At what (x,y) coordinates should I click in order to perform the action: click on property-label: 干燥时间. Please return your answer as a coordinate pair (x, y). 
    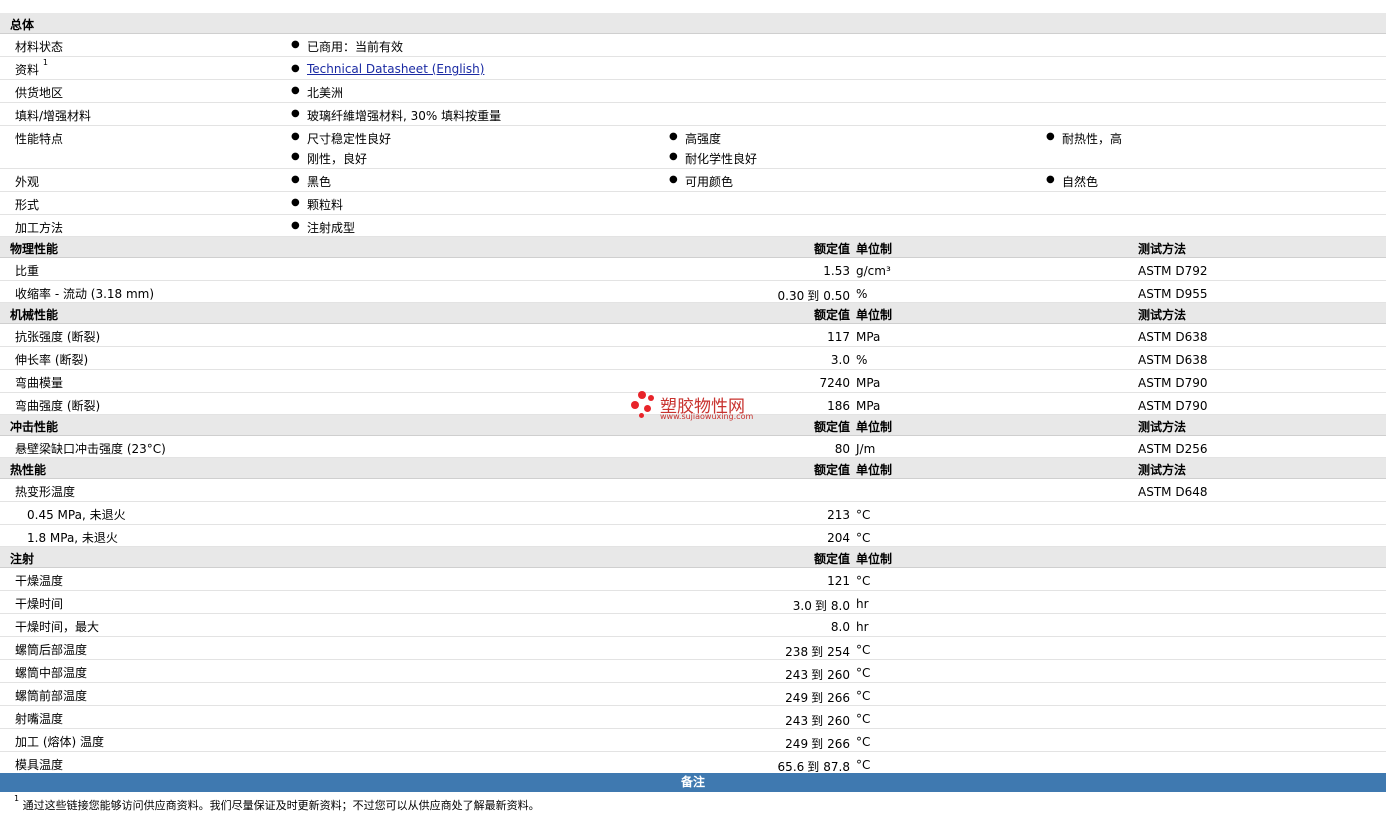
    Looking at the image, I should click on (39, 604).